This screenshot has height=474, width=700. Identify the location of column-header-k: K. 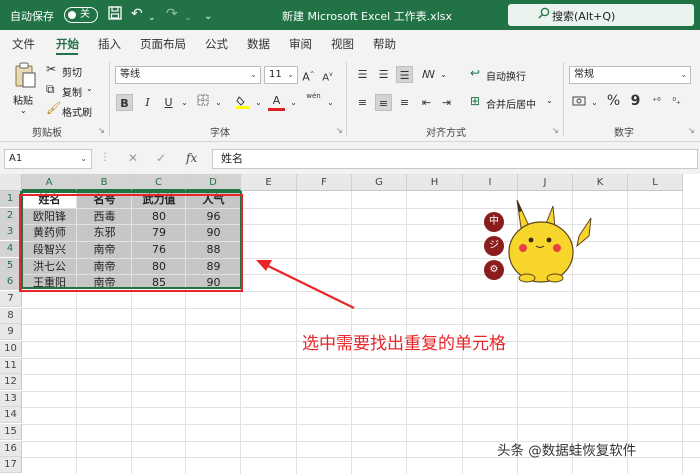
(600, 182).